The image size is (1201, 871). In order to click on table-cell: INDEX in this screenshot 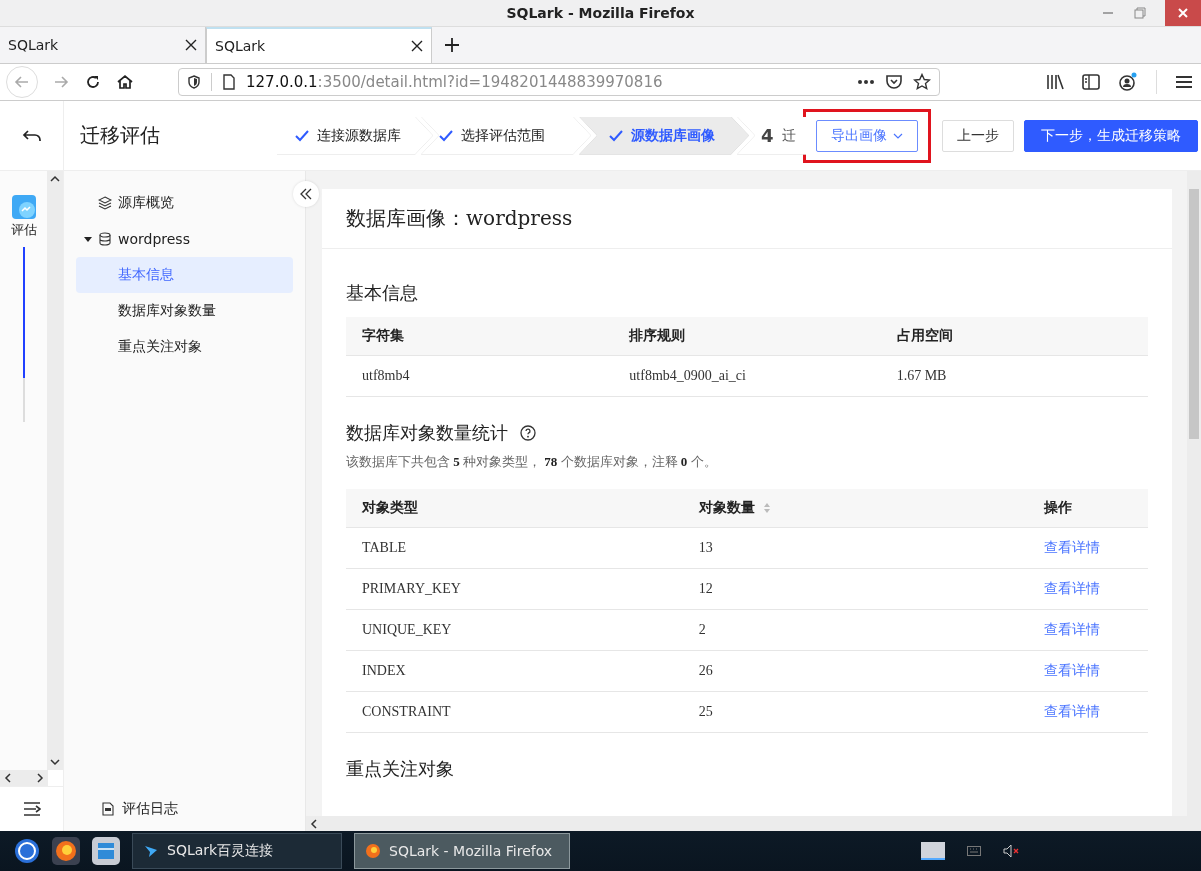, I will do `click(514, 671)`.